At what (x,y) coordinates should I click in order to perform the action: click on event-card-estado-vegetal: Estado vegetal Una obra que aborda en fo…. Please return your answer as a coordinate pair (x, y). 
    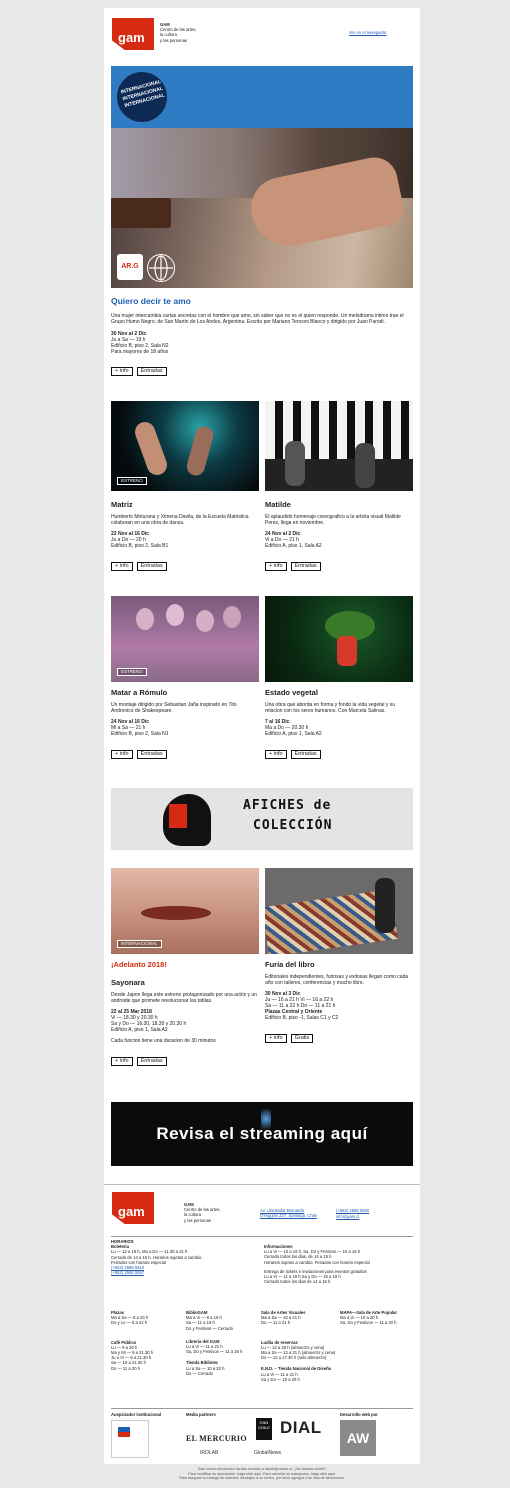
    Looking at the image, I should click on (339, 724).